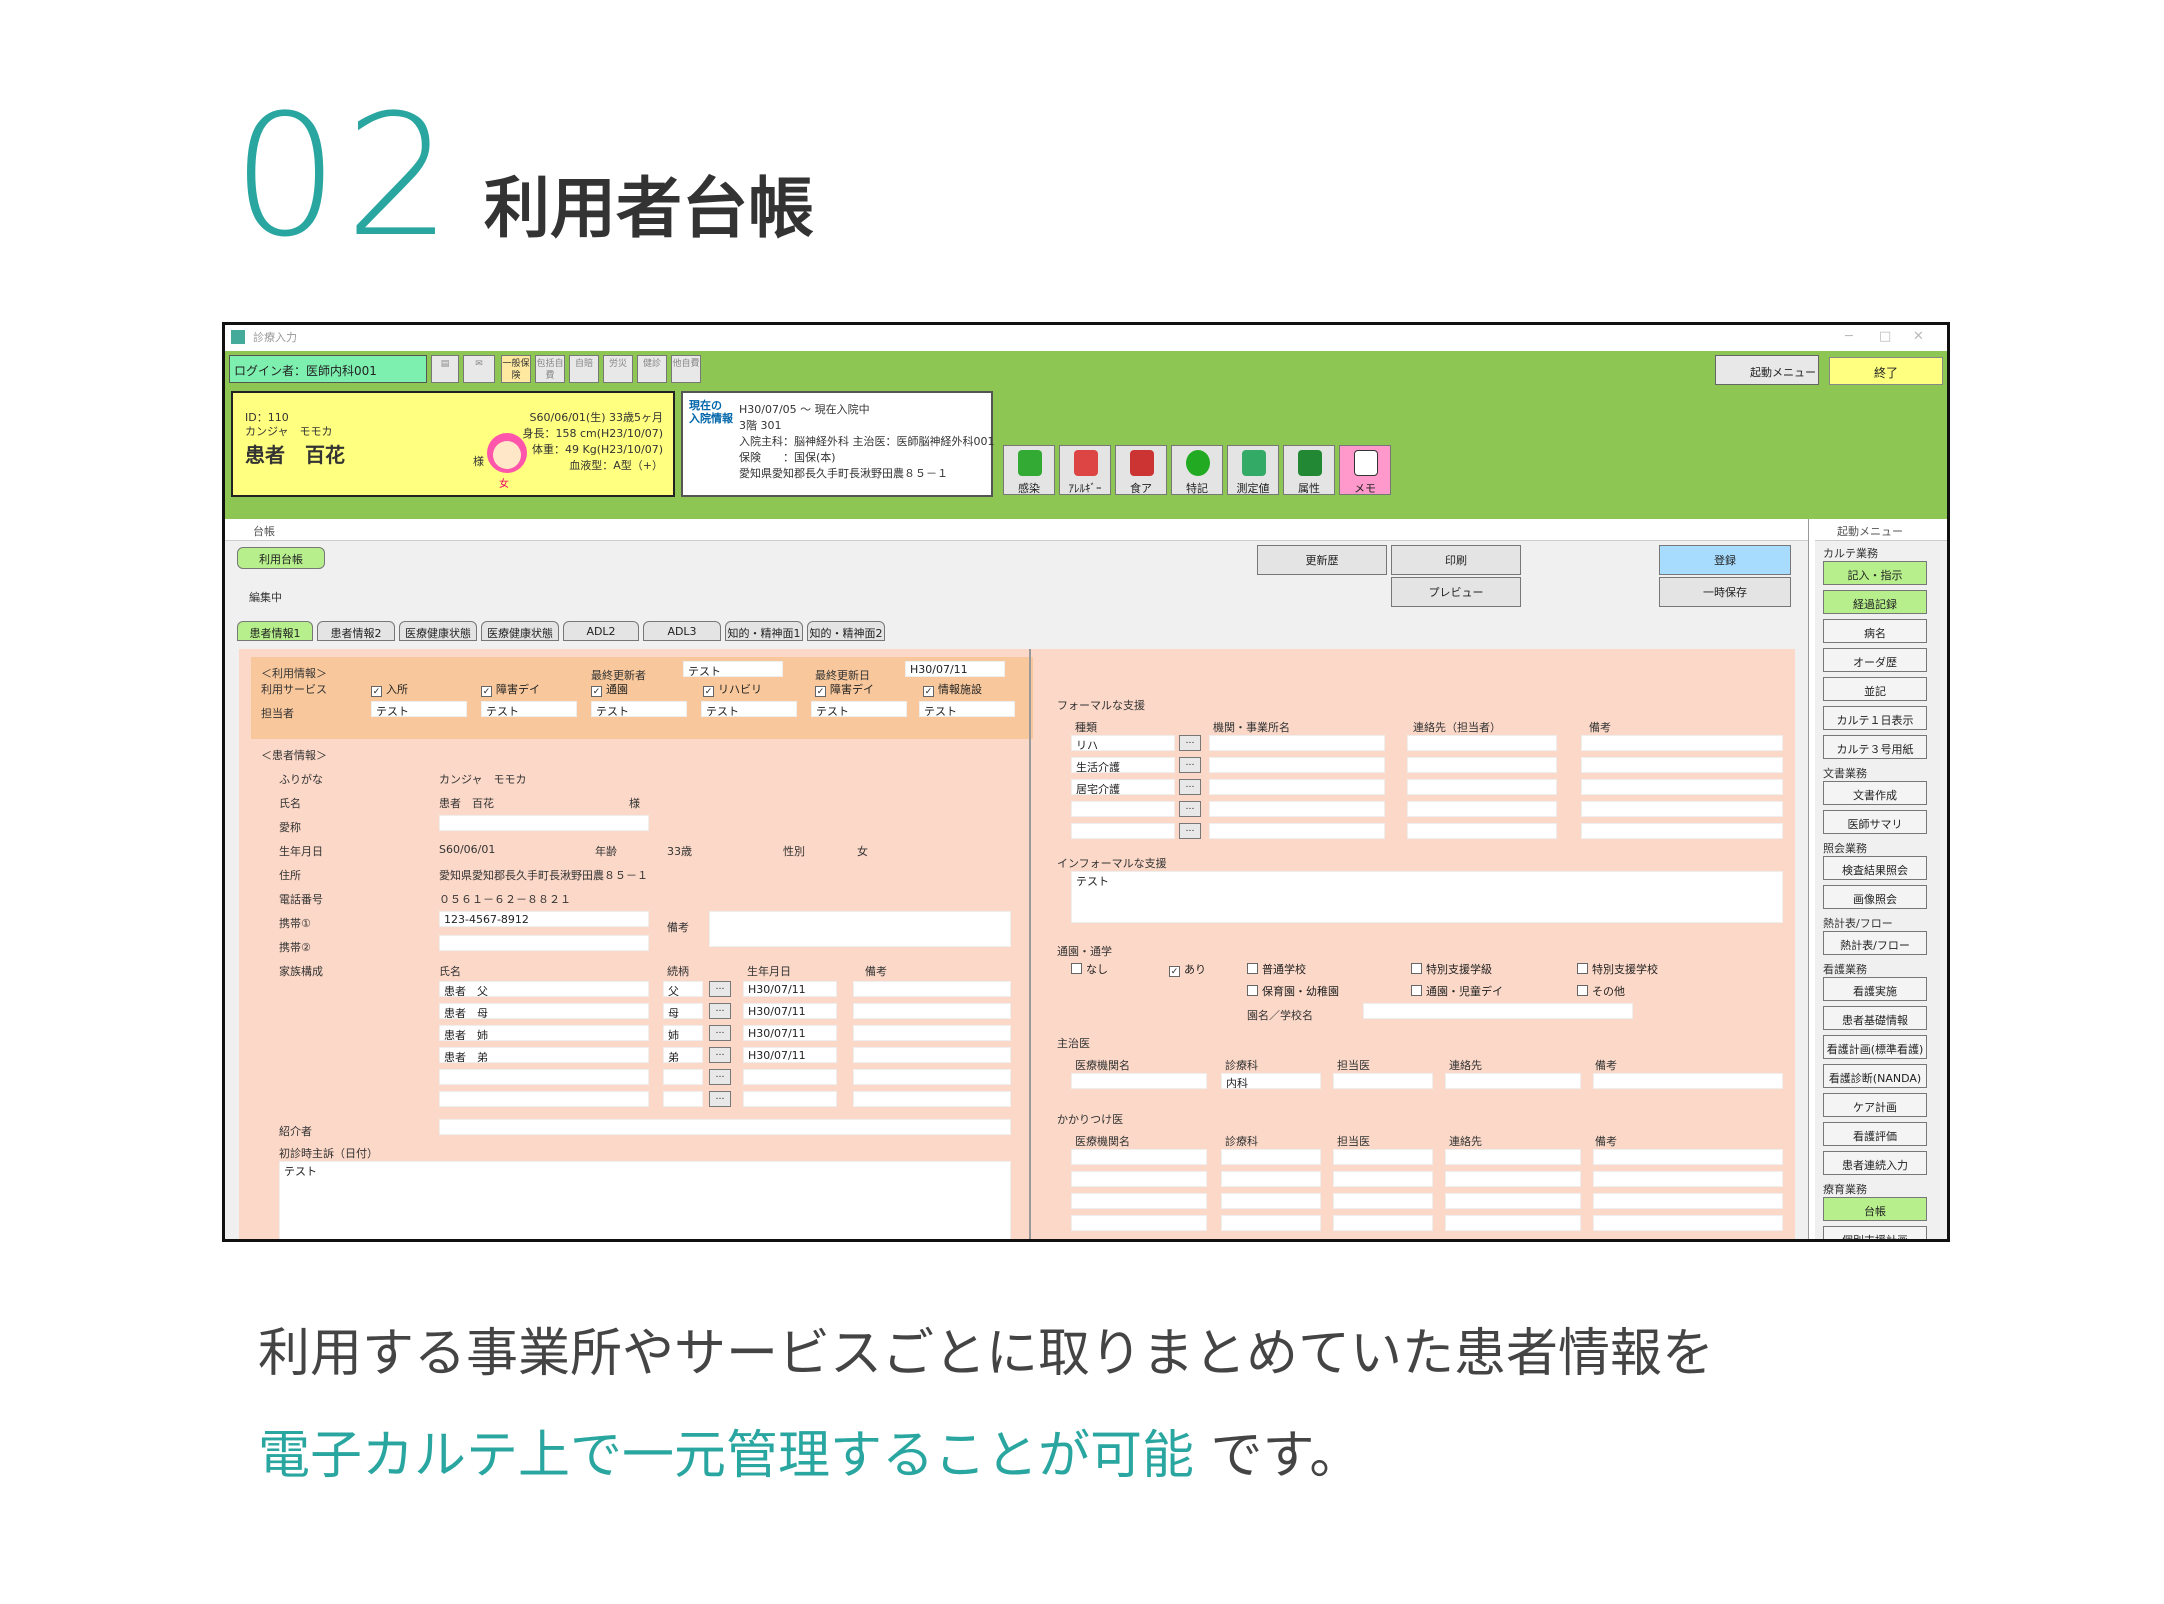 This screenshot has width=2164, height=1604. Describe the element at coordinates (1875, 1232) in the screenshot. I see `sidebar-item: 個別支援計画` at that location.